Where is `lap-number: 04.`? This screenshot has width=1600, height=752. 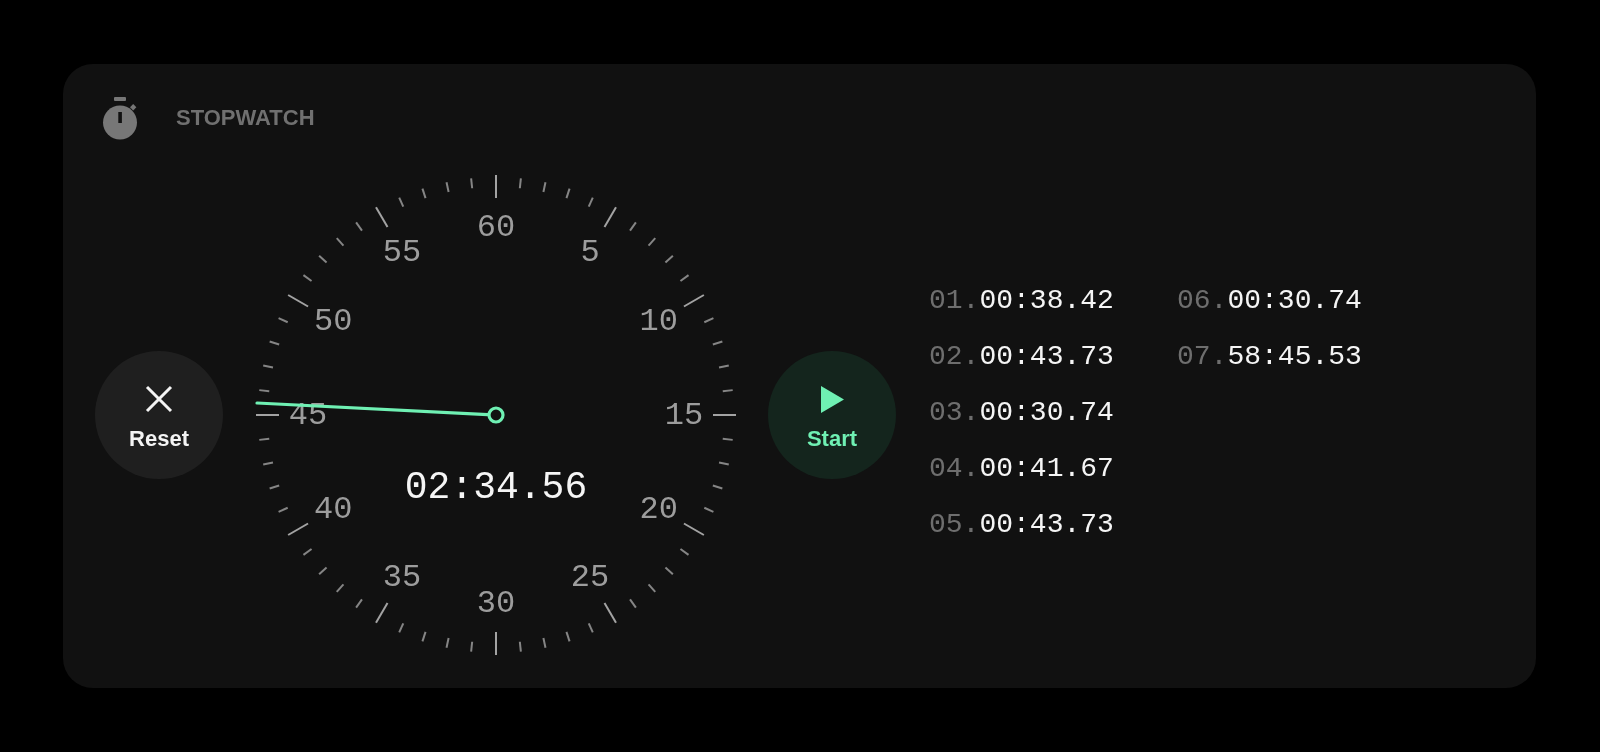 lap-number: 04. is located at coordinates (954, 469).